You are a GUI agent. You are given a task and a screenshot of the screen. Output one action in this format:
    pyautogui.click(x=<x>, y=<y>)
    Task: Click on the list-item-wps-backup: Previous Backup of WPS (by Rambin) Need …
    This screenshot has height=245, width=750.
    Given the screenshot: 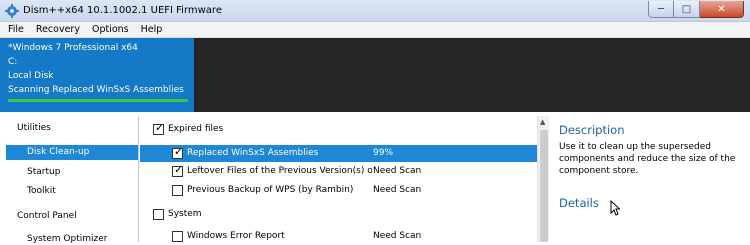 What is the action you would take?
    pyautogui.click(x=338, y=190)
    